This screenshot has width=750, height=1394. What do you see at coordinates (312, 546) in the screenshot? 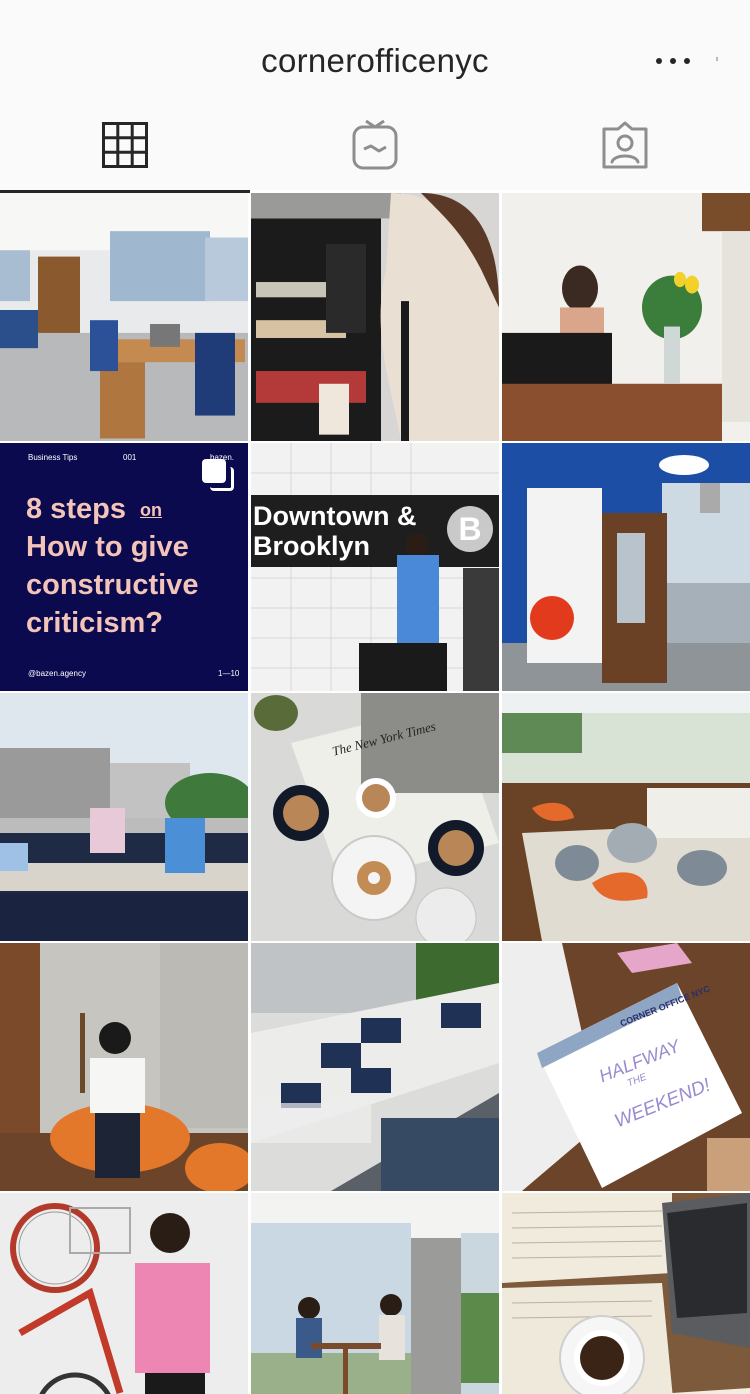
I see `subway-sign-line2: Brooklyn` at bounding box center [312, 546].